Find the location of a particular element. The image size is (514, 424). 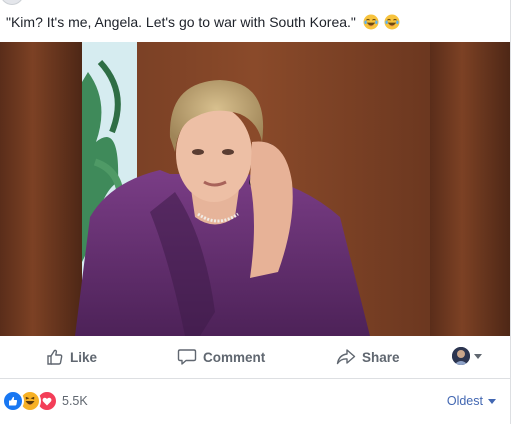

comment-button: Comment is located at coordinates (221, 357).